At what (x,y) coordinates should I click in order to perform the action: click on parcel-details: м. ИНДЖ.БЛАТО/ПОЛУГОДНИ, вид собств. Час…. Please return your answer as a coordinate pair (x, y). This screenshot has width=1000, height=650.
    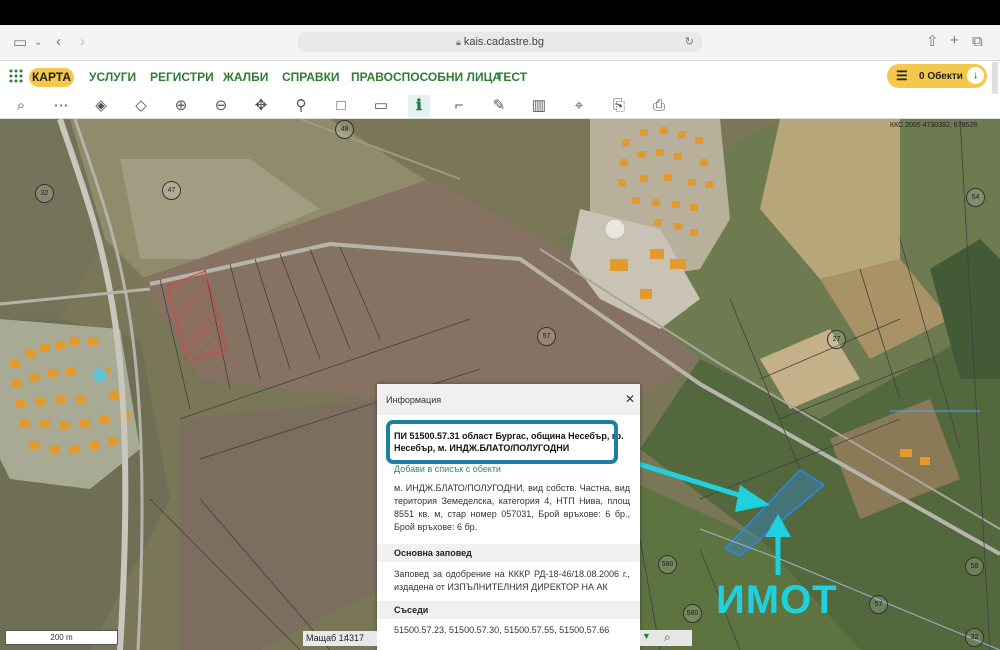
    Looking at the image, I should click on (512, 507).